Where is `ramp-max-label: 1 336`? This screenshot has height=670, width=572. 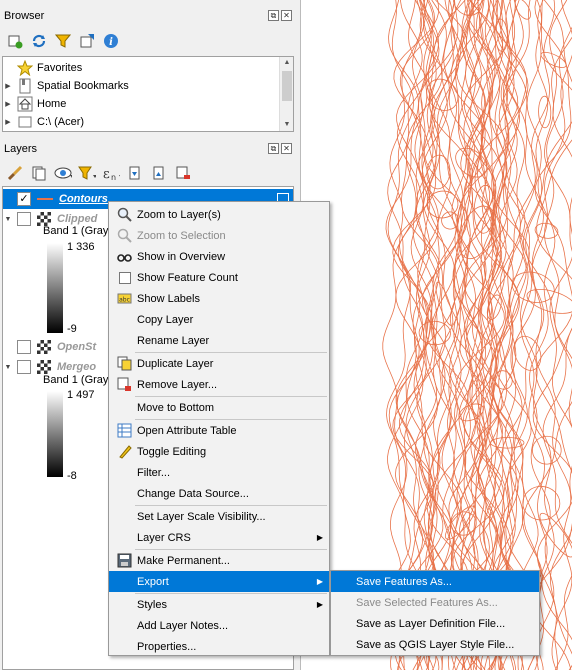 ramp-max-label: 1 336 is located at coordinates (81, 247).